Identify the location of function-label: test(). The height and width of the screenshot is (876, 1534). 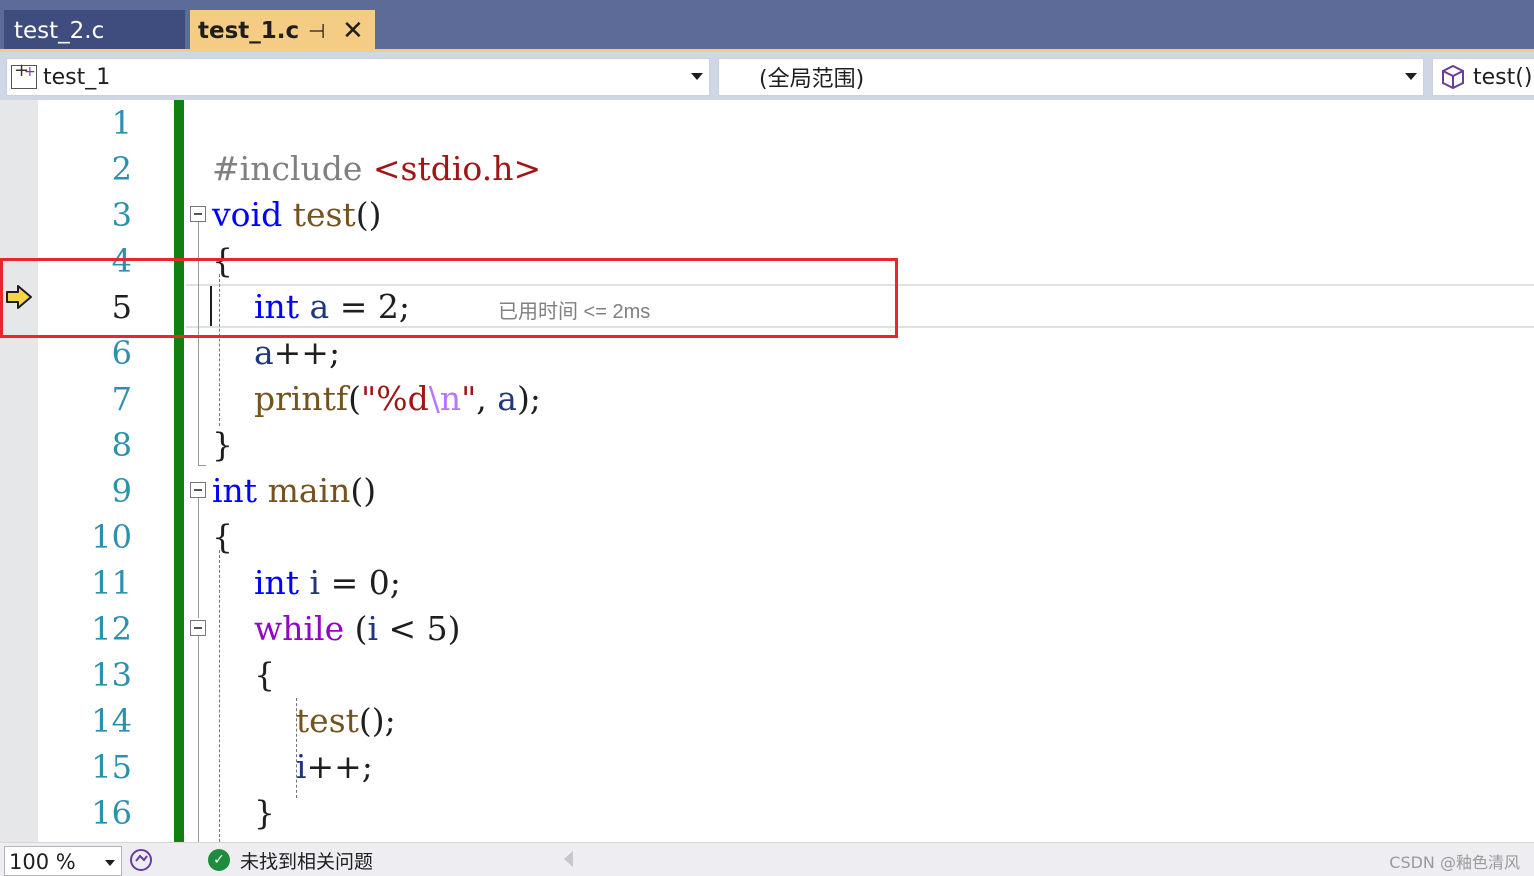
(1503, 77).